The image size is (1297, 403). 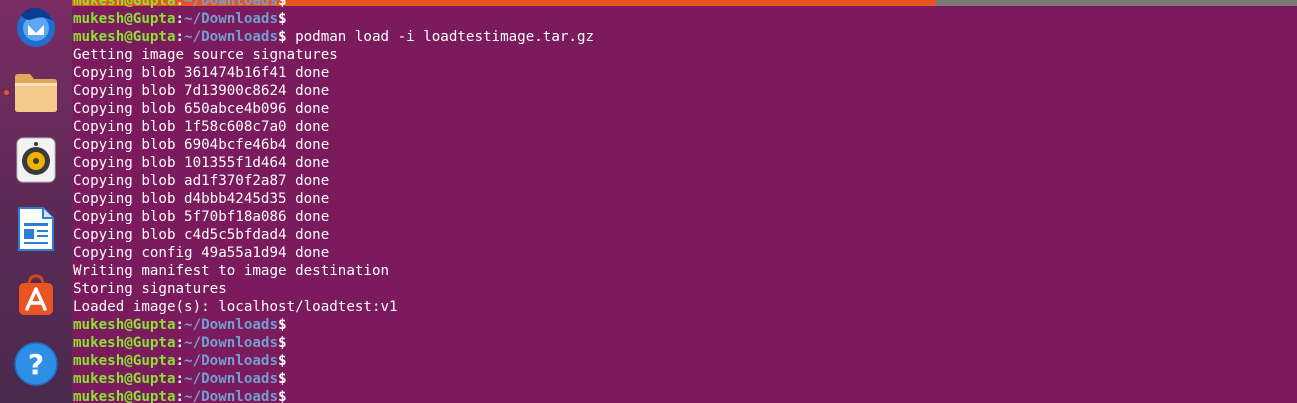 I want to click on output-line: Copying blob ad1f370f2a87 done, so click(x=201, y=181).